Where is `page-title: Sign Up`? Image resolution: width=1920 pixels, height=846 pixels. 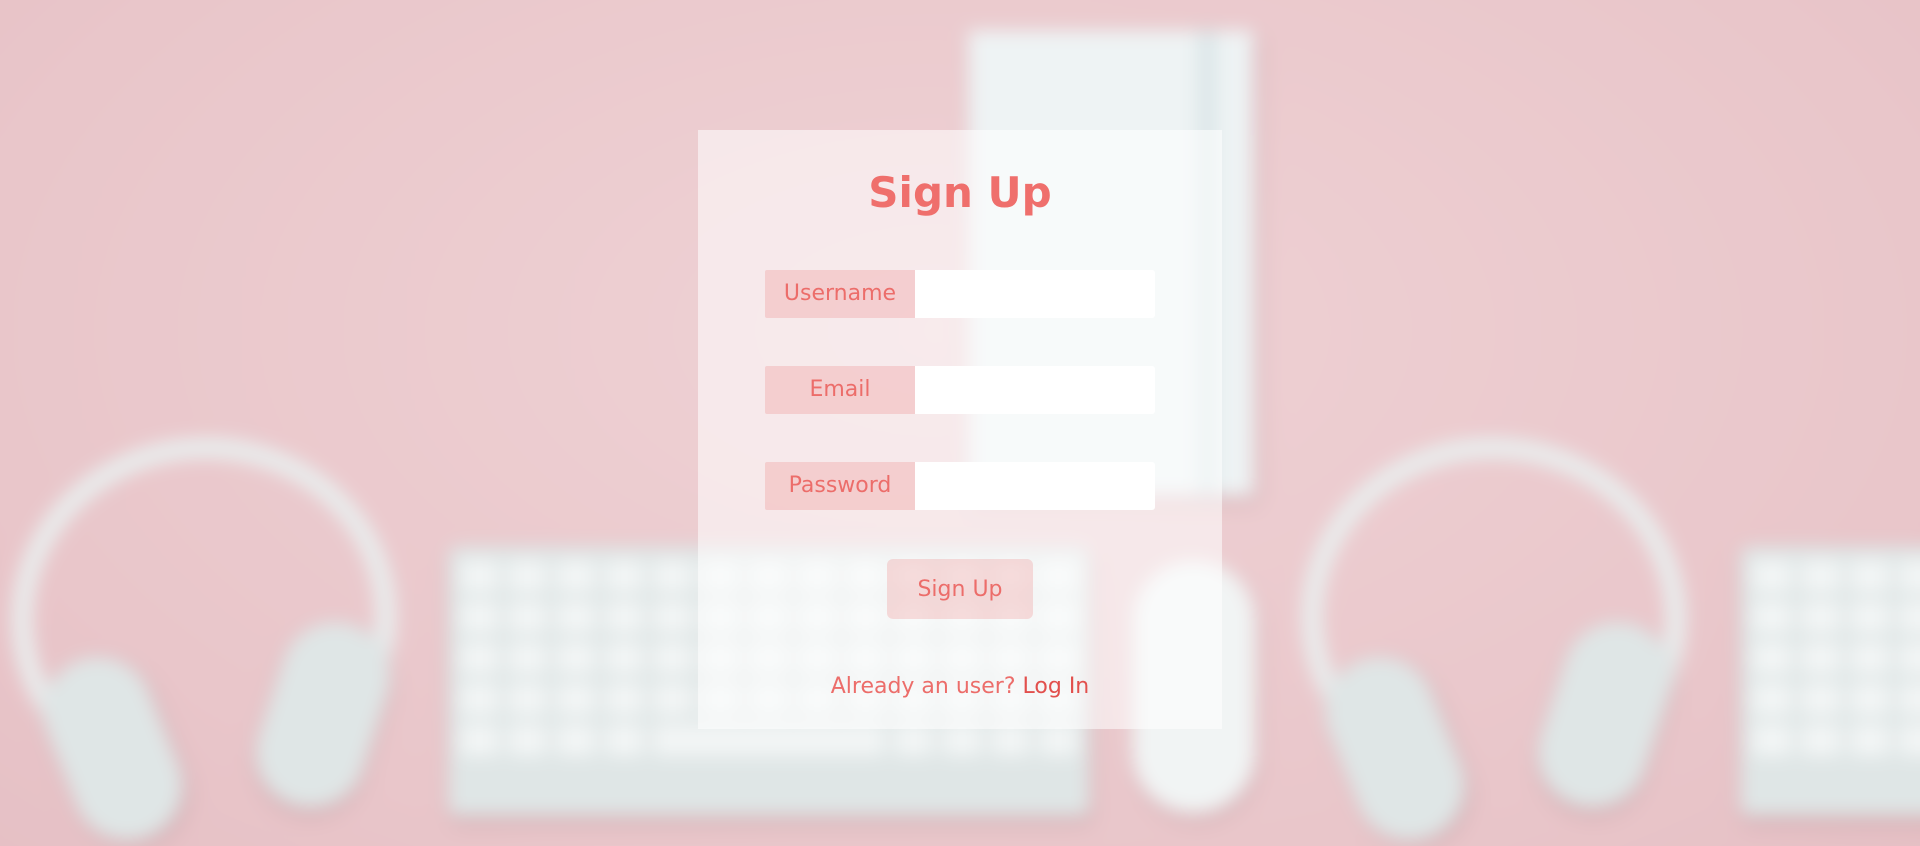 page-title: Sign Up is located at coordinates (960, 192).